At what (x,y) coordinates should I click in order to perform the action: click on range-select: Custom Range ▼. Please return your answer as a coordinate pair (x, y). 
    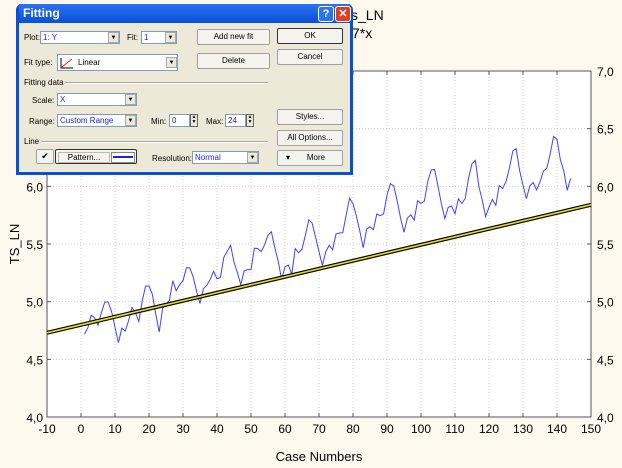
    Looking at the image, I should click on (97, 120).